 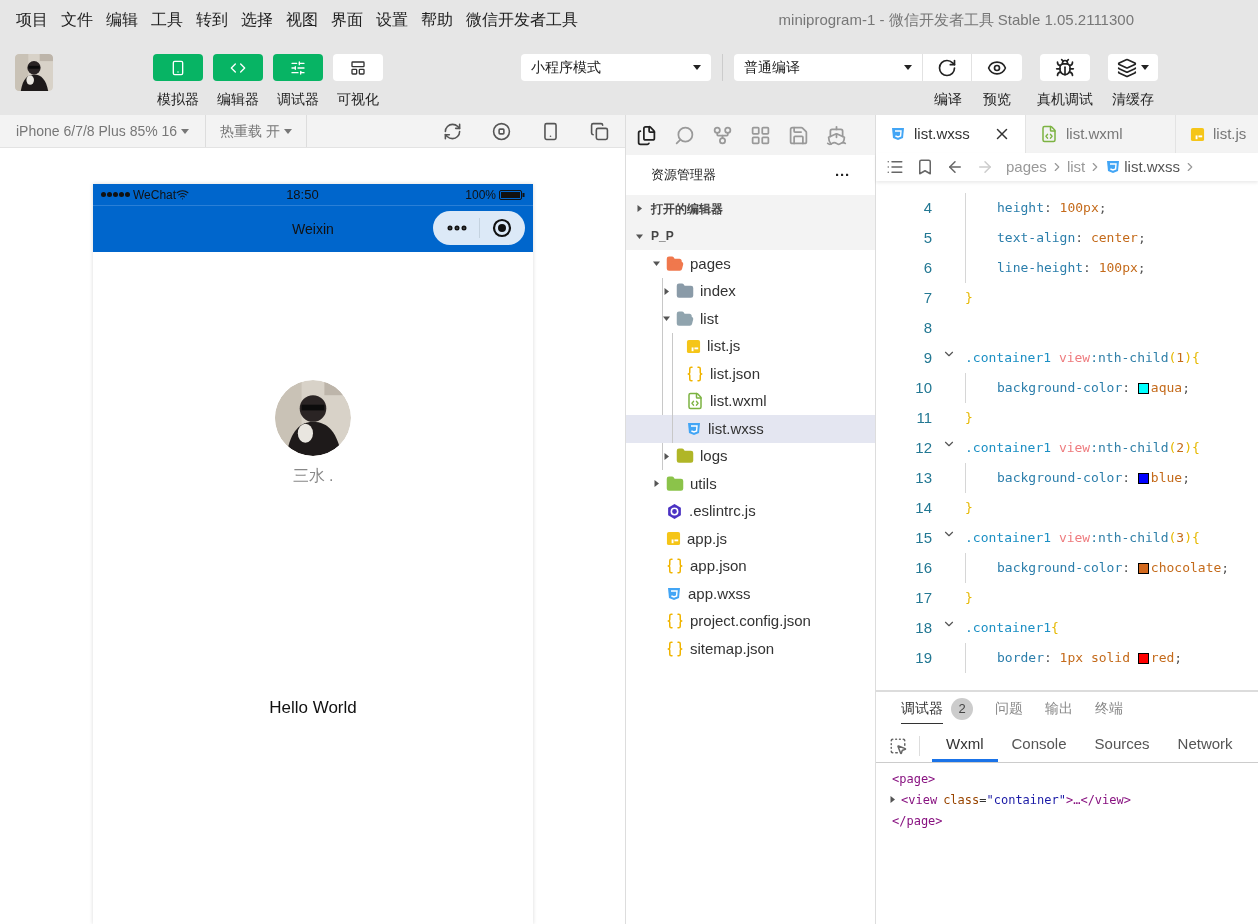 I want to click on file-tree-item: list.wxml, so click(x=750, y=401).